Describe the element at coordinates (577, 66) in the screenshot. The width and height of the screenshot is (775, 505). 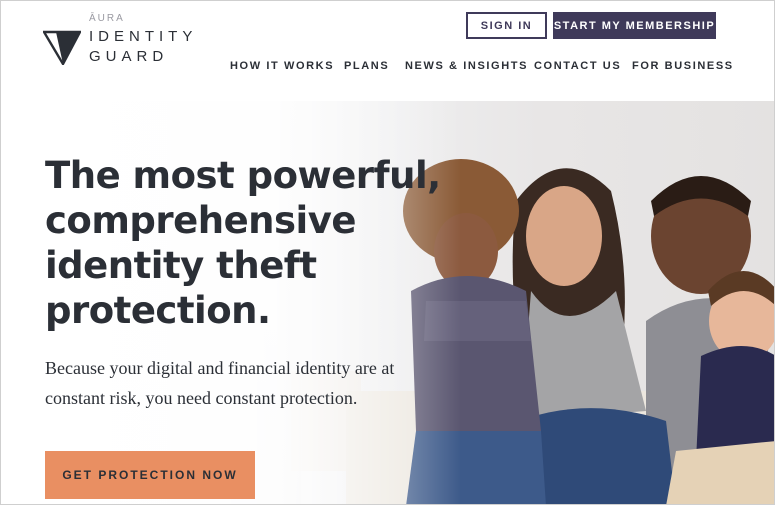
I see `nav-contact-us: CONTACT US` at that location.